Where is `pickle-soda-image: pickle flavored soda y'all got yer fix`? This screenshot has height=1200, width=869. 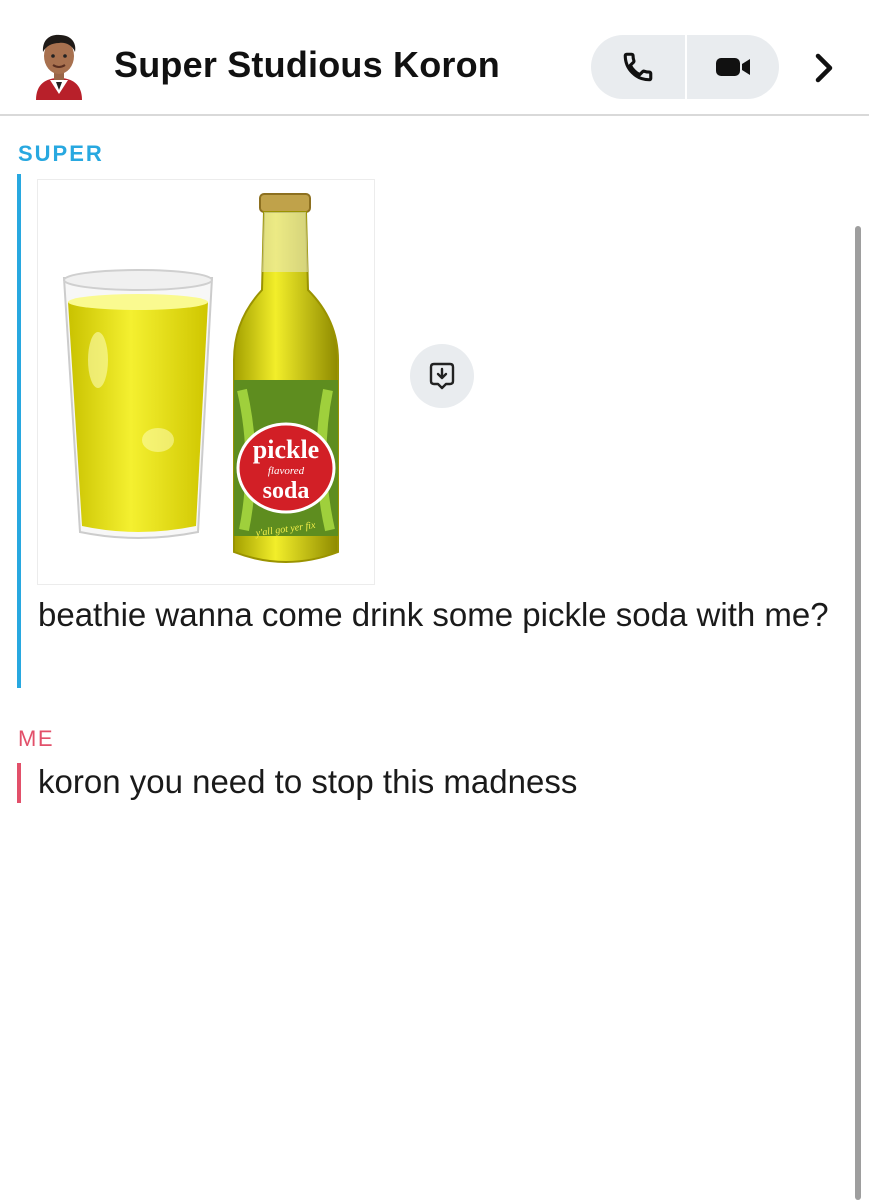 pickle-soda-image: pickle flavored soda y'all got yer fix is located at coordinates (206, 382).